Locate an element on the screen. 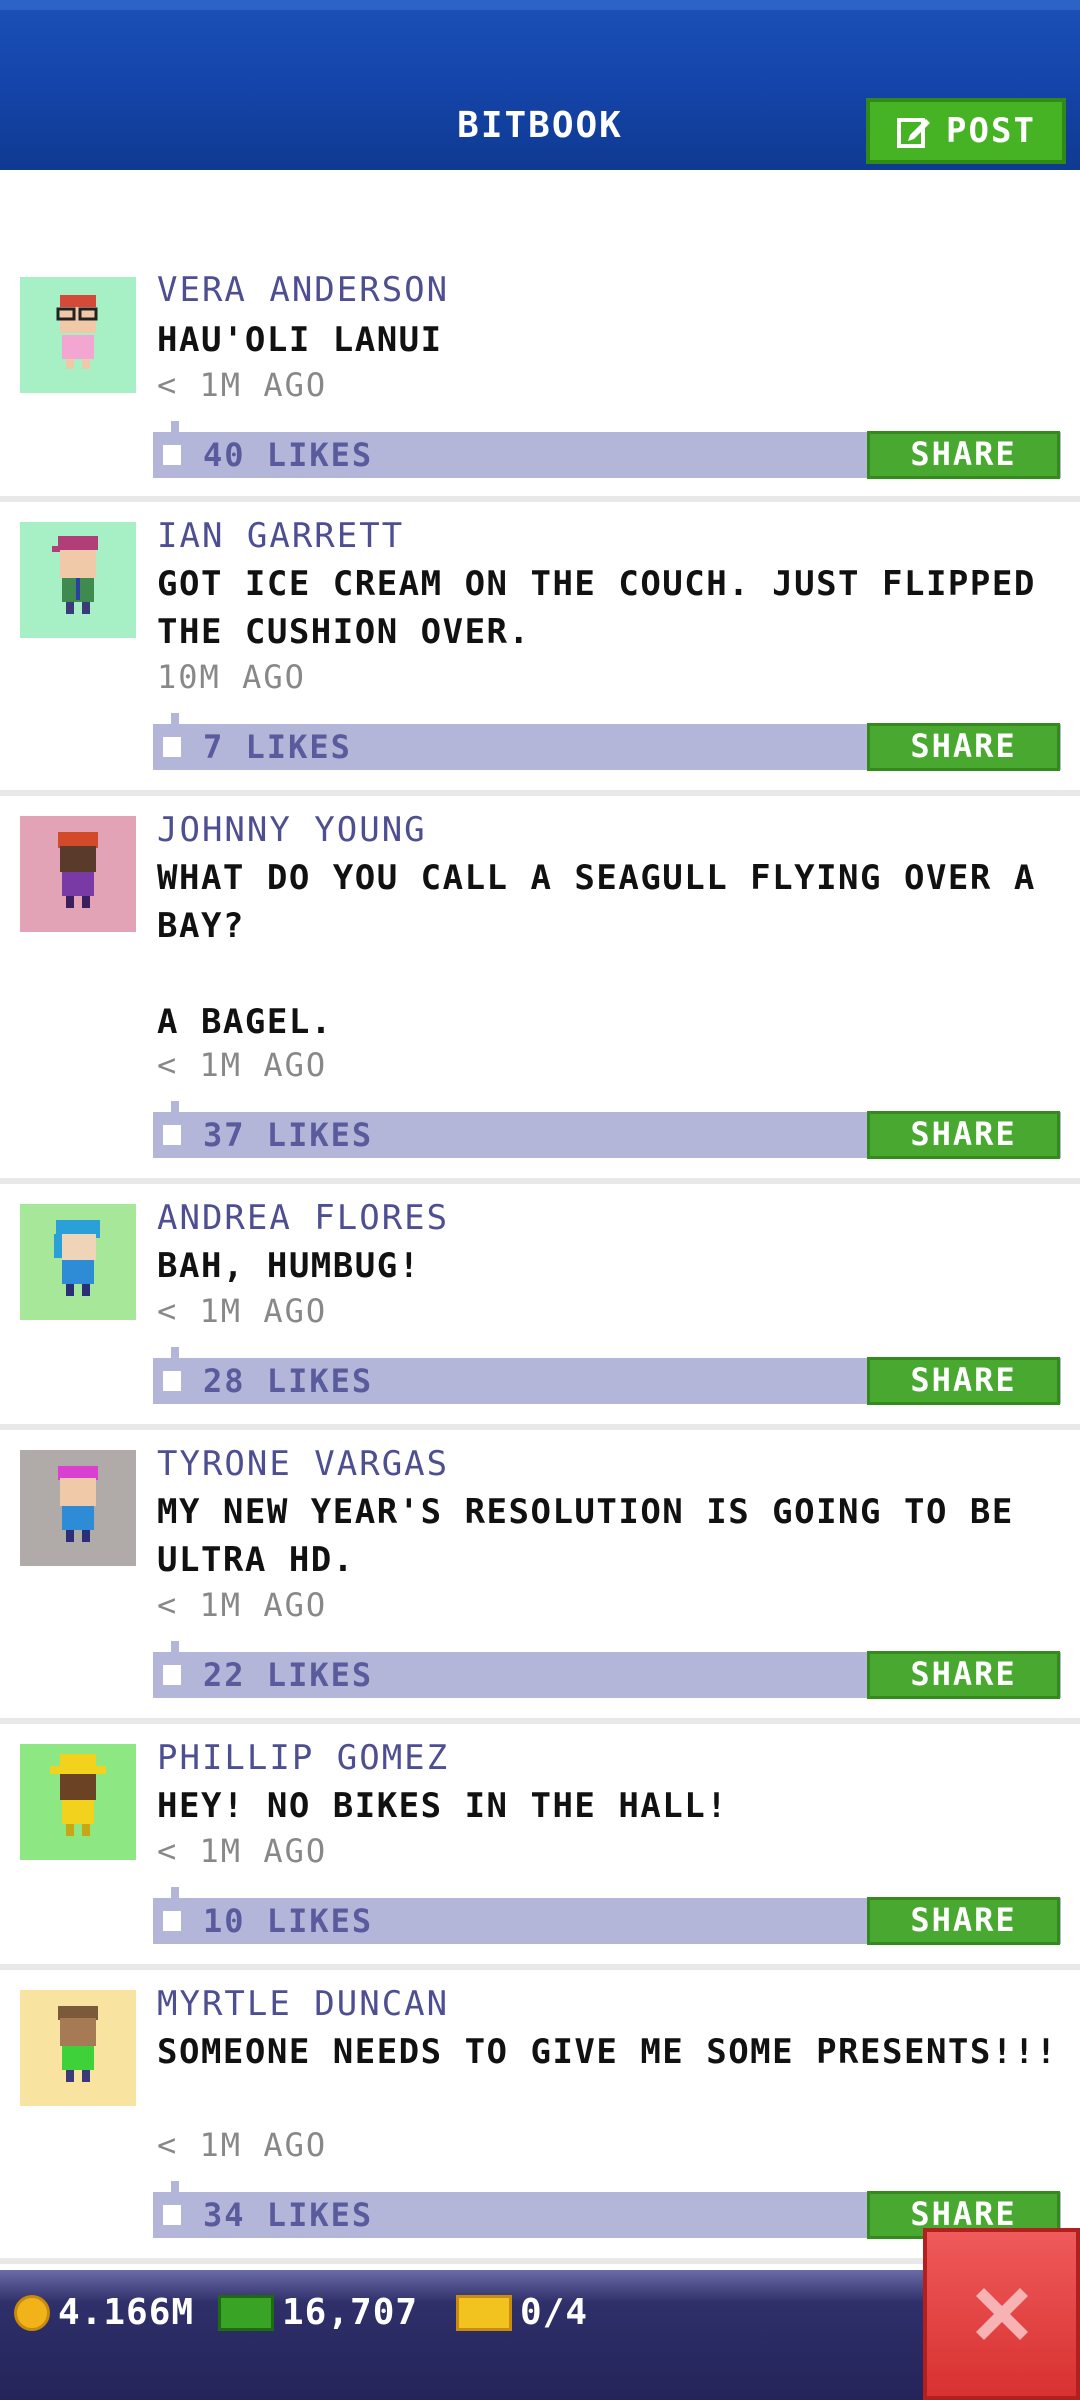  post-text: HAU'OLI LANUI is located at coordinates (300, 340).